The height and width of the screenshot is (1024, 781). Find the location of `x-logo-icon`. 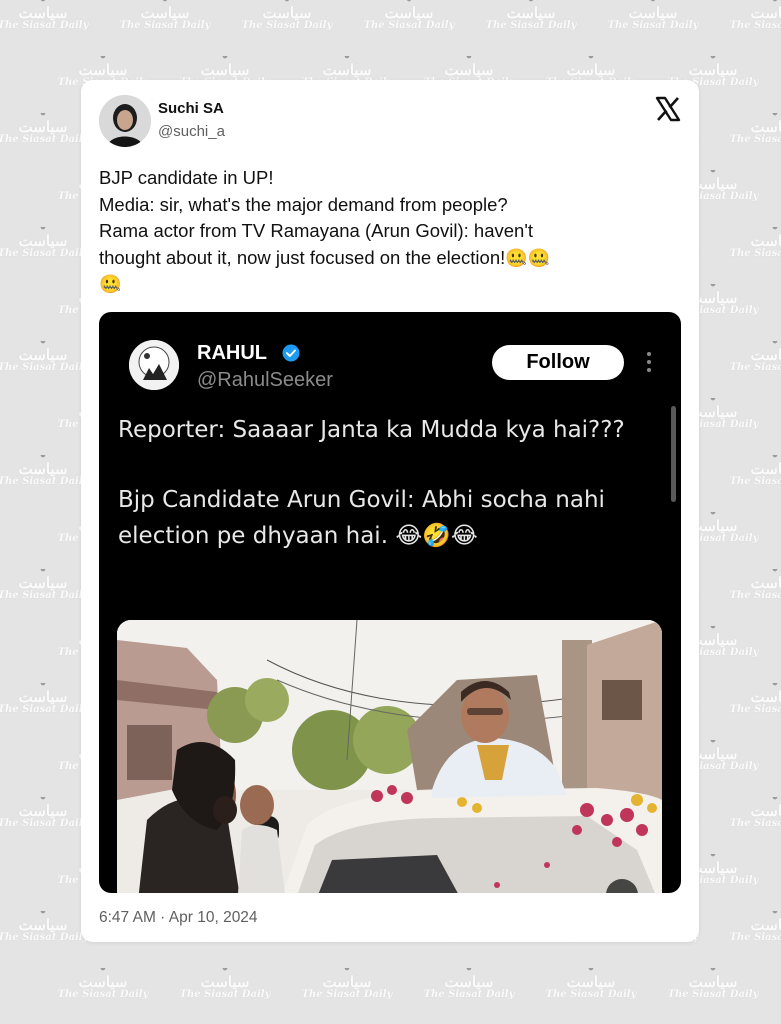

x-logo-icon is located at coordinates (668, 109).